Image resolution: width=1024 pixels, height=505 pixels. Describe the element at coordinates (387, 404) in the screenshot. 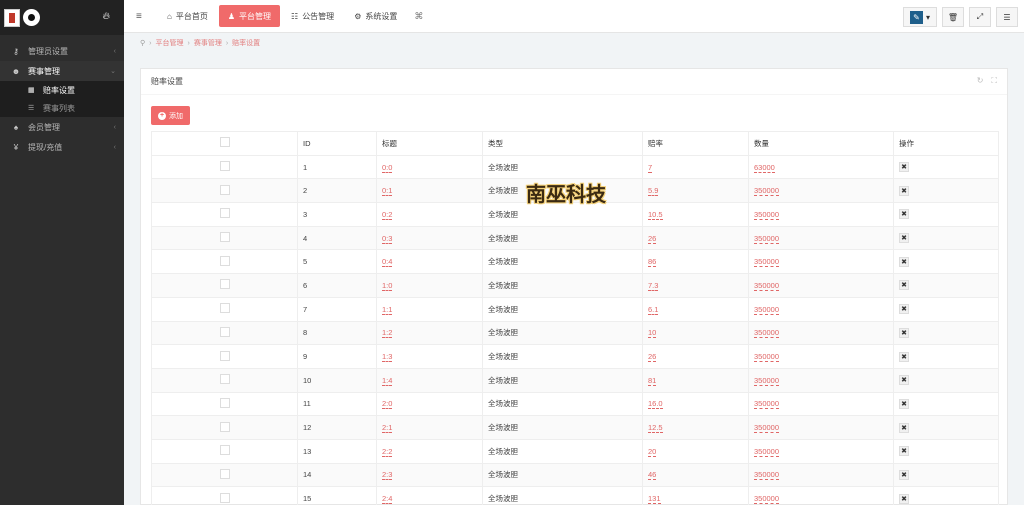

I see `editable-title: 2:0` at that location.